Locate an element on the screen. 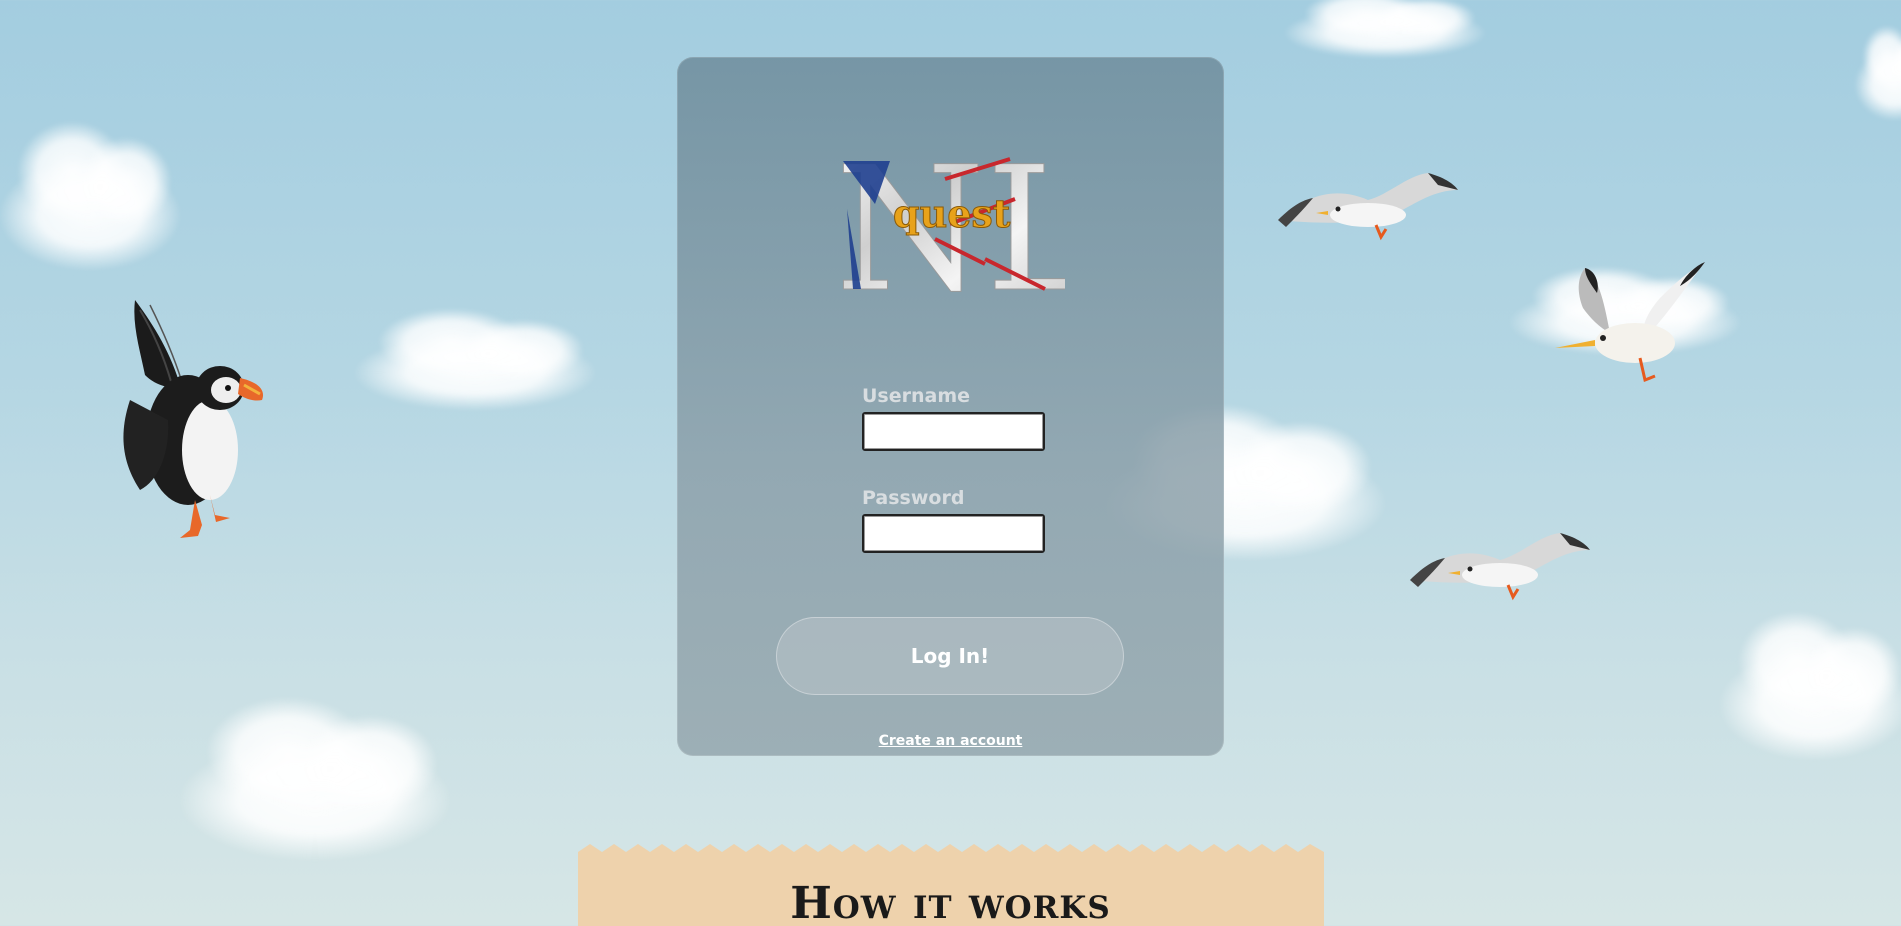 The width and height of the screenshot is (1901, 926). login-button: Log In! is located at coordinates (950, 656).